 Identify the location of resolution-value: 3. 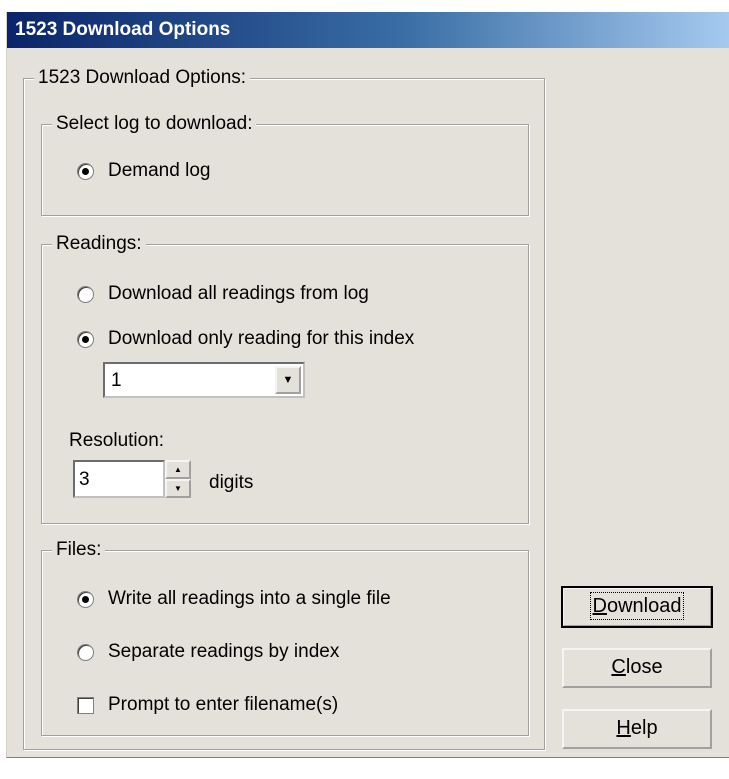
(84, 479).